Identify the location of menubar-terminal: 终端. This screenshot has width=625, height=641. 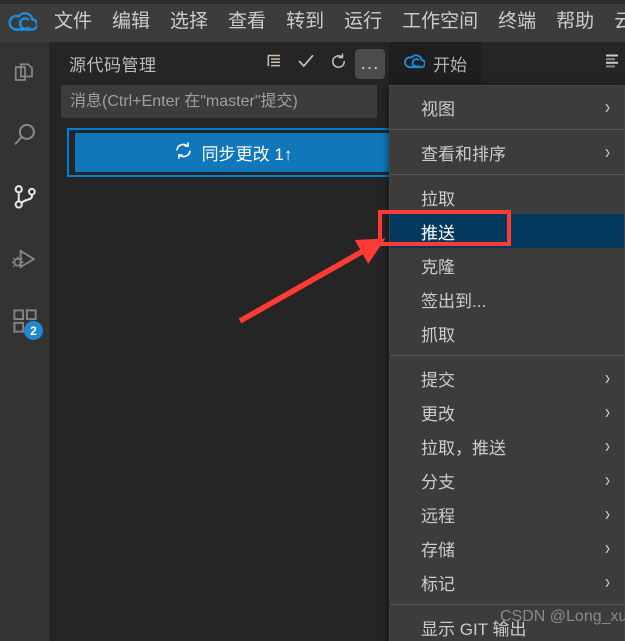
(517, 21).